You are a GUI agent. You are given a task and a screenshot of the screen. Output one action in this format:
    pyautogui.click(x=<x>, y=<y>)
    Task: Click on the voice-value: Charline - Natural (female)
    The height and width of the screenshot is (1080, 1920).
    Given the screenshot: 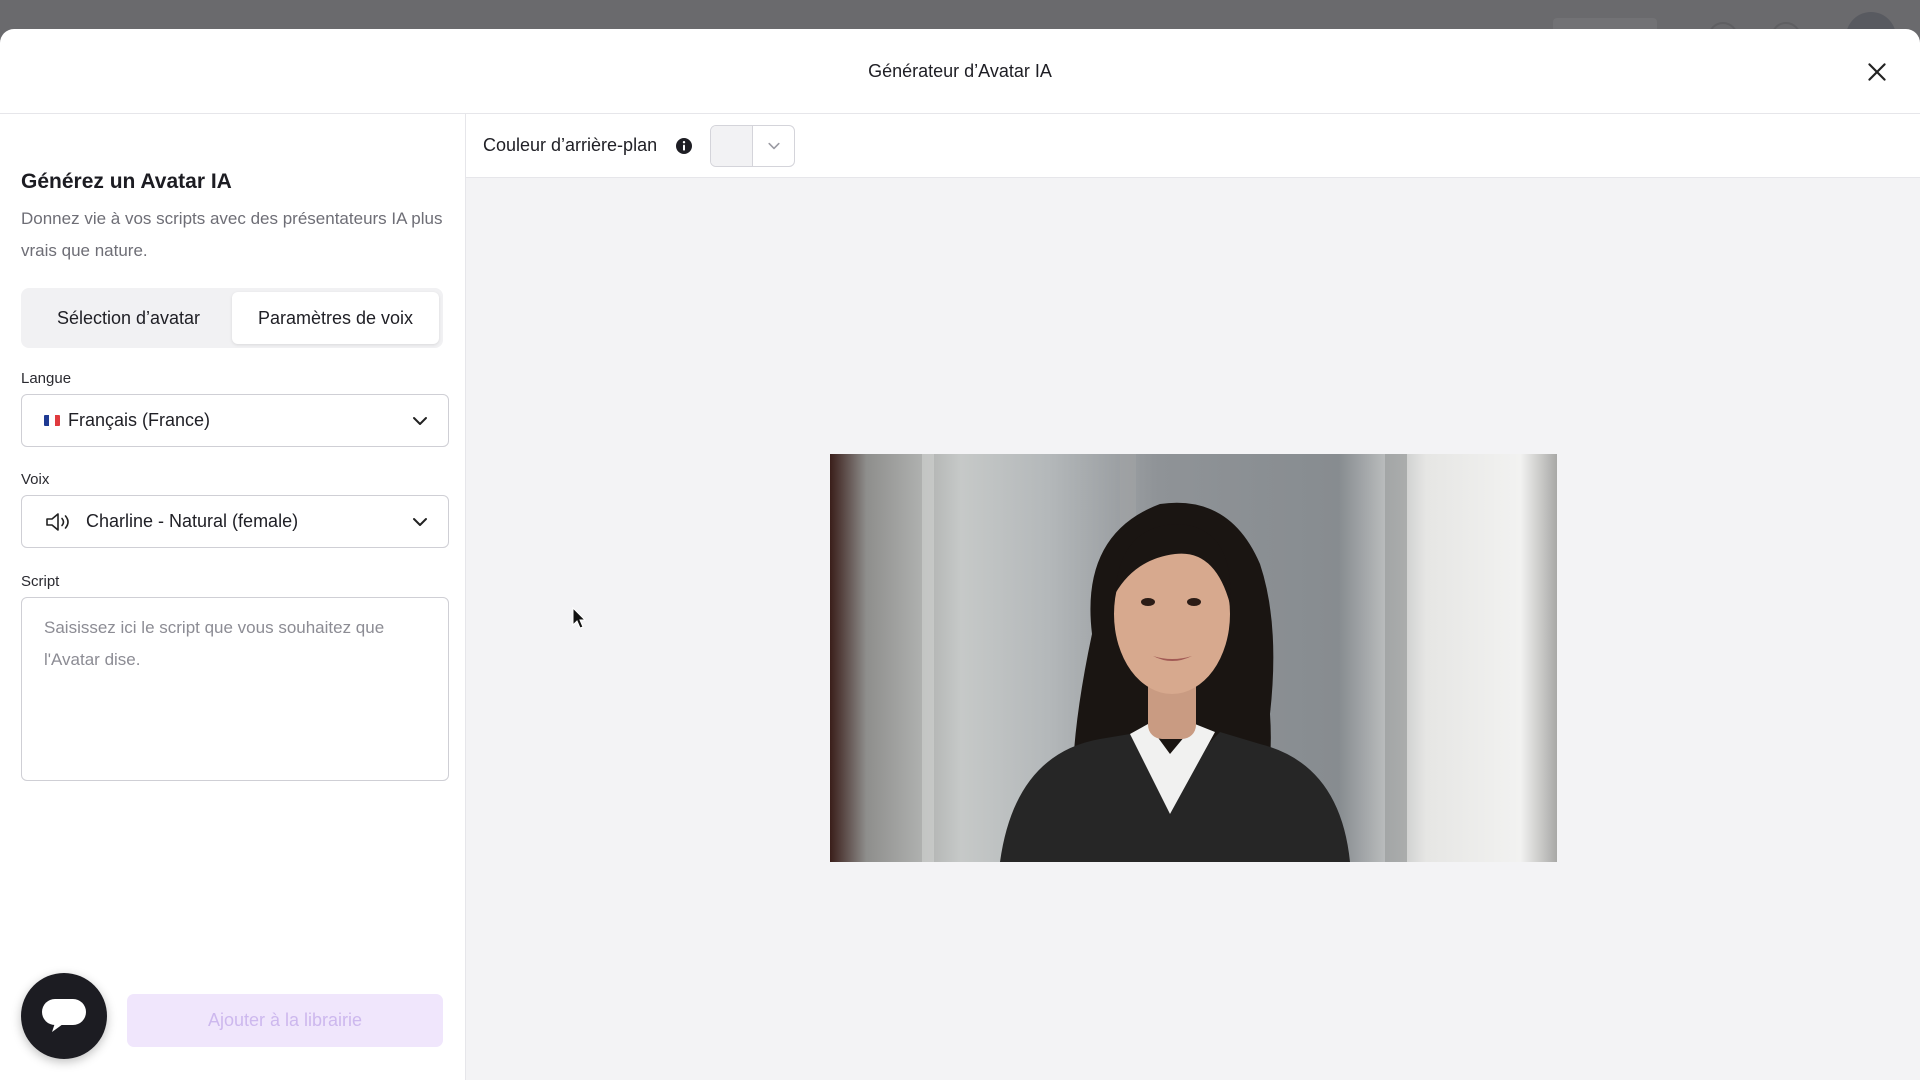 What is the action you would take?
    pyautogui.click(x=192, y=521)
    